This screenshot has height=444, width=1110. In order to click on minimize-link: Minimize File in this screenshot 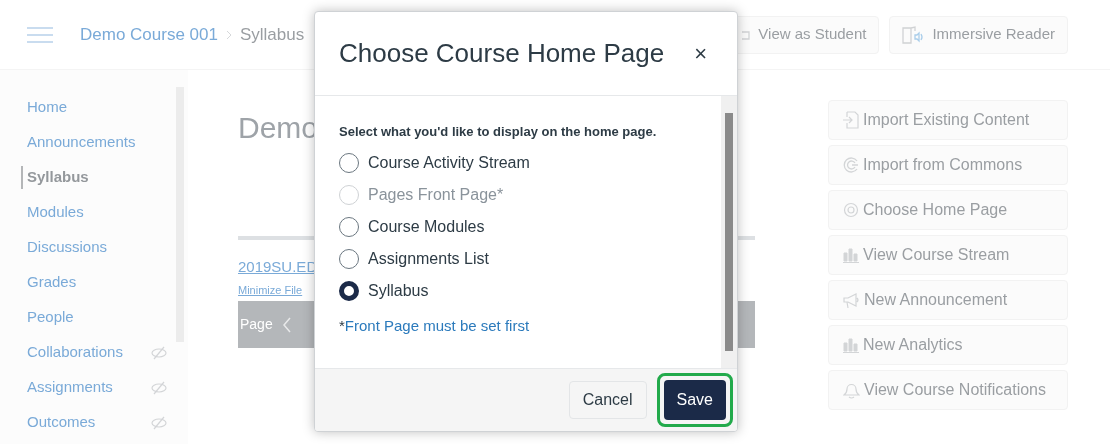, I will do `click(270, 289)`.